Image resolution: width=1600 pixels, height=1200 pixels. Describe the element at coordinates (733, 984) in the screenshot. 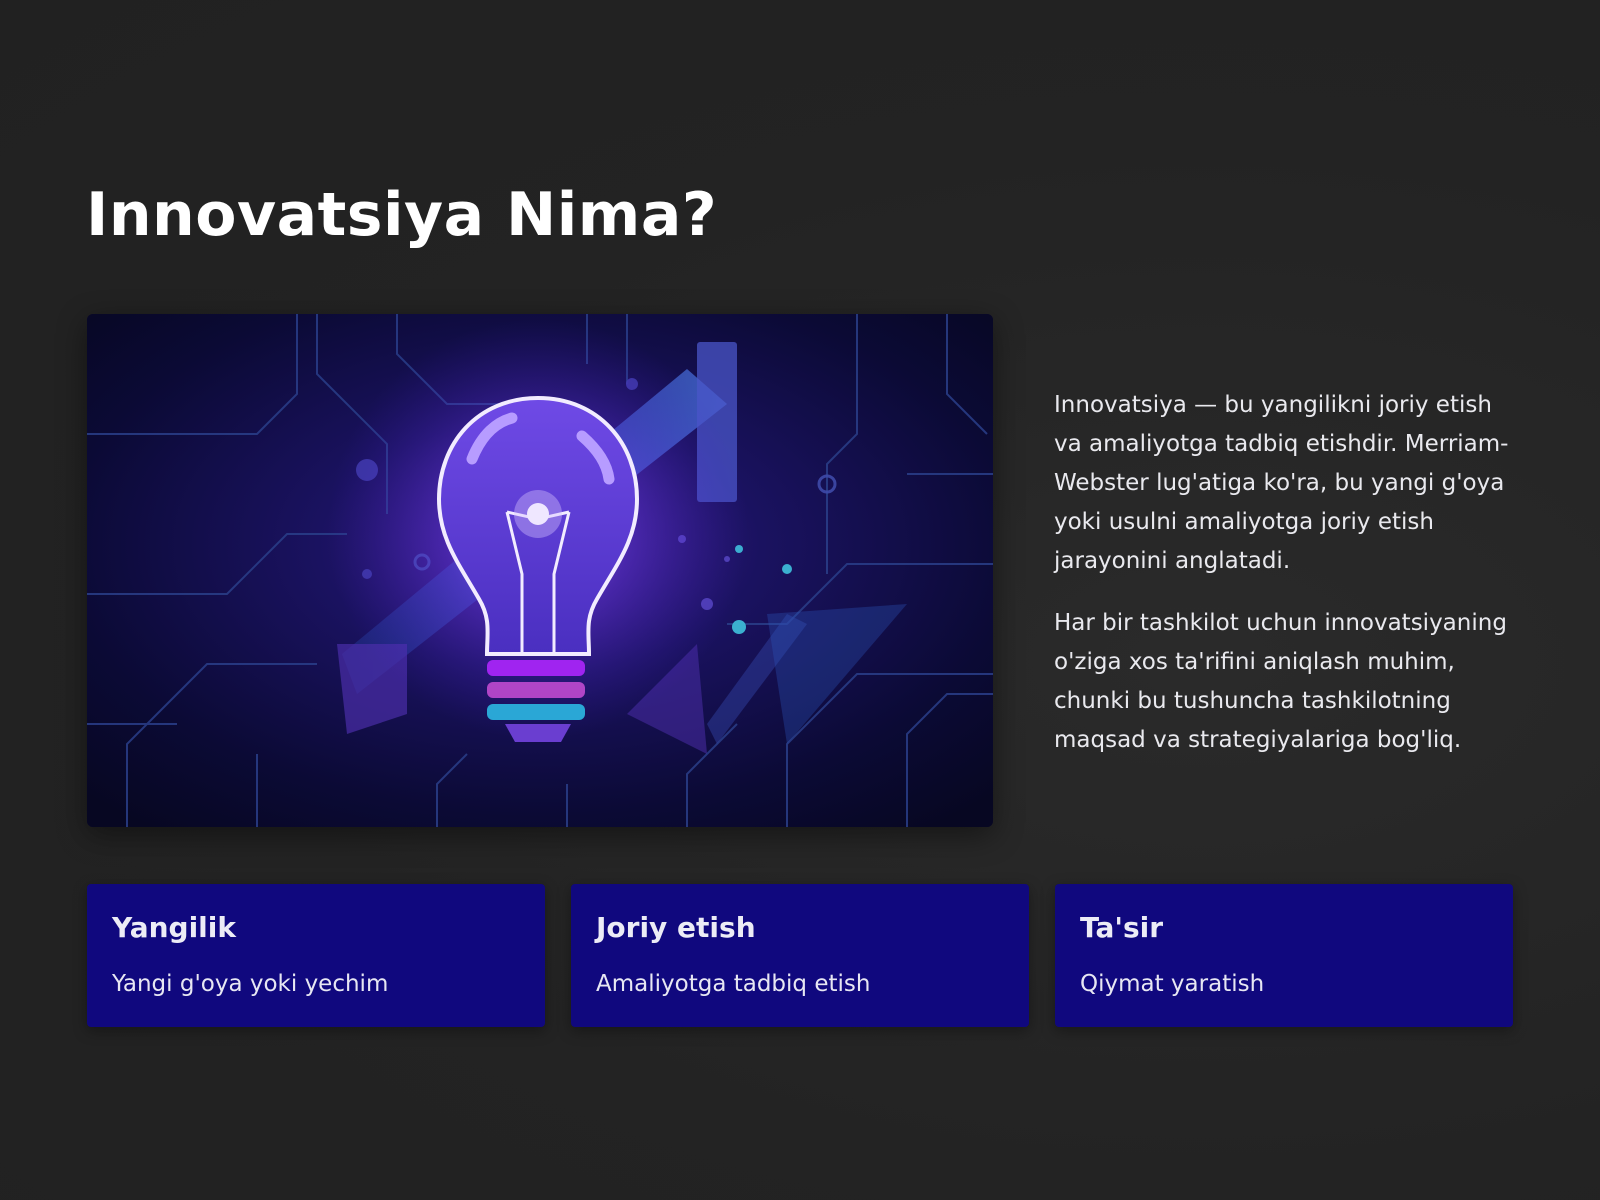

I see `card-subtitle: Amaliyotga tadbiq etish` at that location.